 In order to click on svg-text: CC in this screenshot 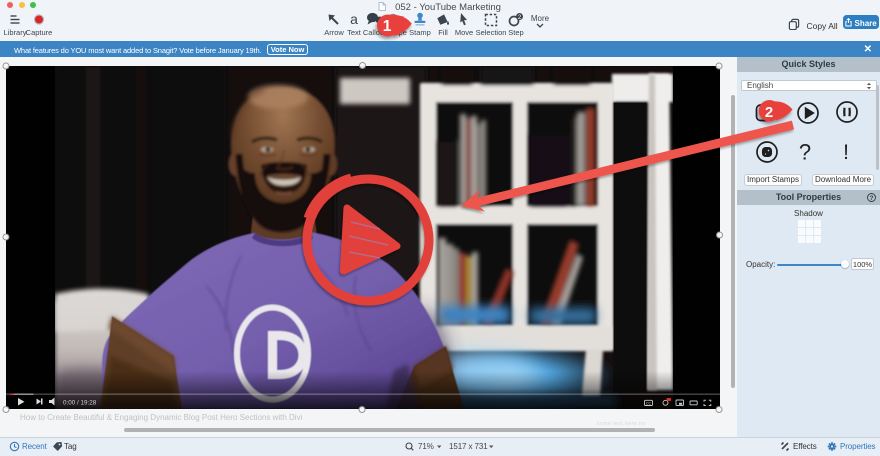, I will do `click(649, 404)`.